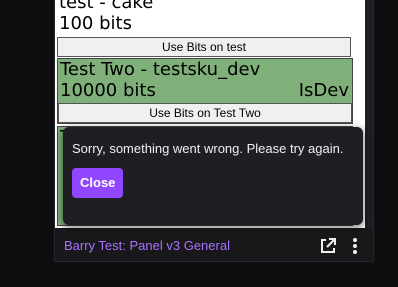  I want to click on product-cost: 100 bits, so click(95, 23).